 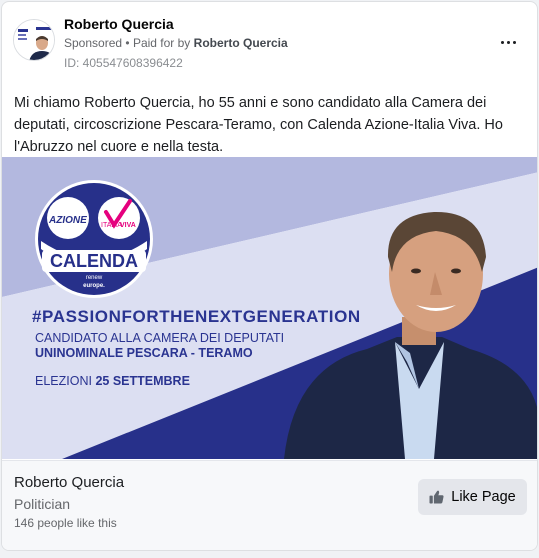 I want to click on like-page-label: Like Page, so click(x=483, y=497).